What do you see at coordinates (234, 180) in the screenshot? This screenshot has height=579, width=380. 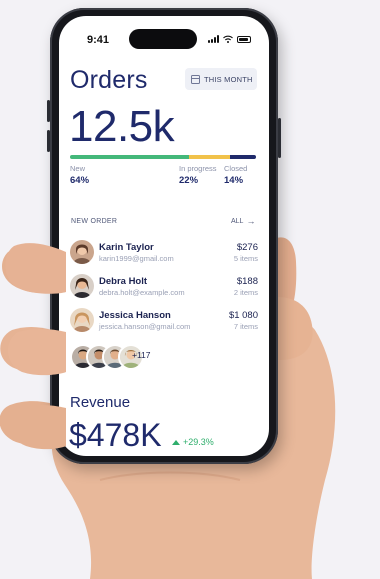 I see `stat-value: 14%` at bounding box center [234, 180].